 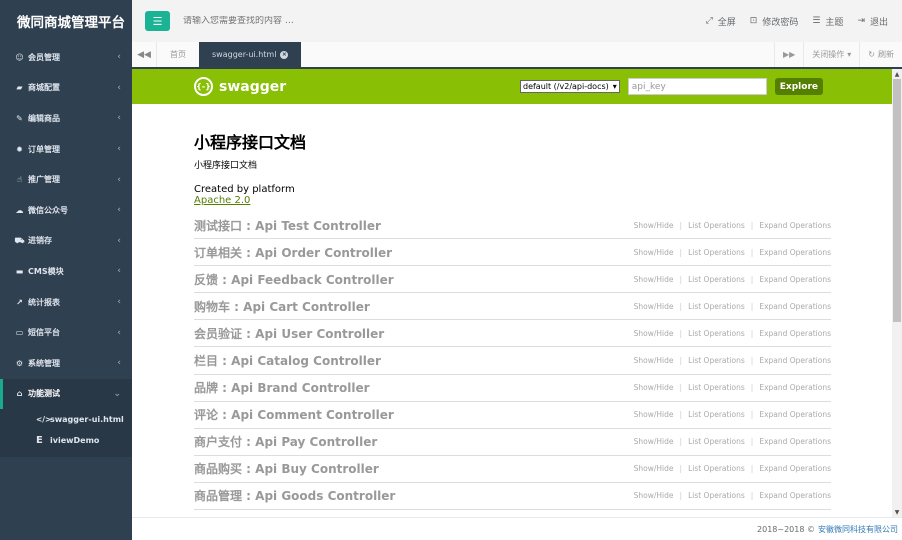 I want to click on scrollbar: ▲ ▼, so click(x=897, y=293).